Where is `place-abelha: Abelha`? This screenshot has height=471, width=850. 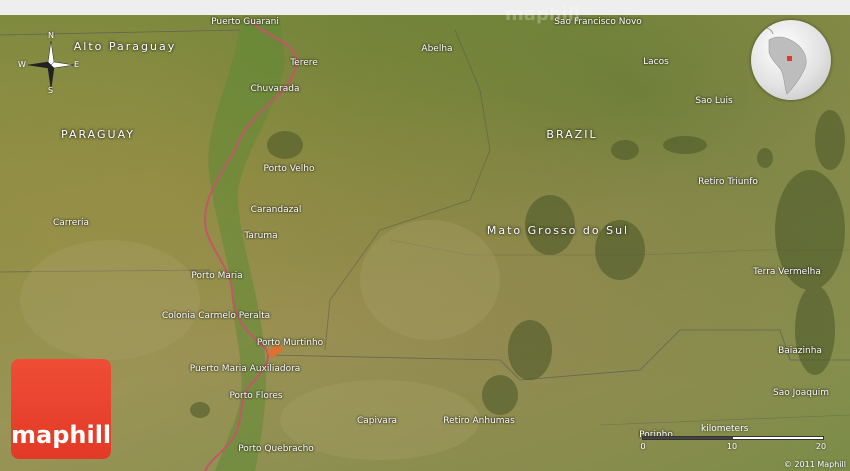 place-abelha: Abelha is located at coordinates (437, 49).